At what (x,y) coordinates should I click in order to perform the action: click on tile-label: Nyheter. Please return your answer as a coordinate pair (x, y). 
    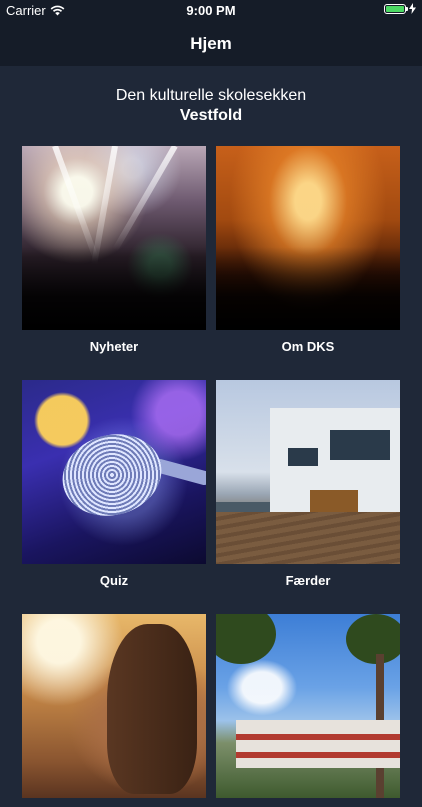
    Looking at the image, I should click on (114, 346).